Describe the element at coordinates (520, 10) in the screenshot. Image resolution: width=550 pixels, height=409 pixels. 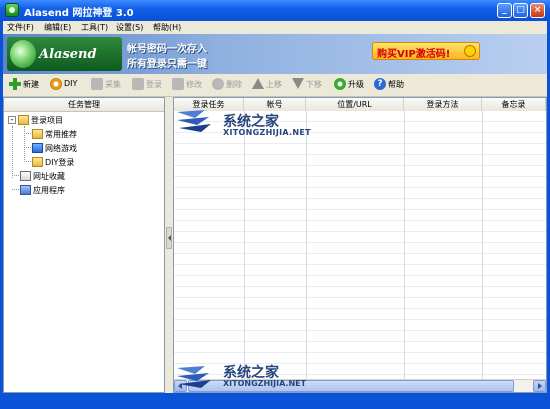
I see `maximize-button: □` at that location.